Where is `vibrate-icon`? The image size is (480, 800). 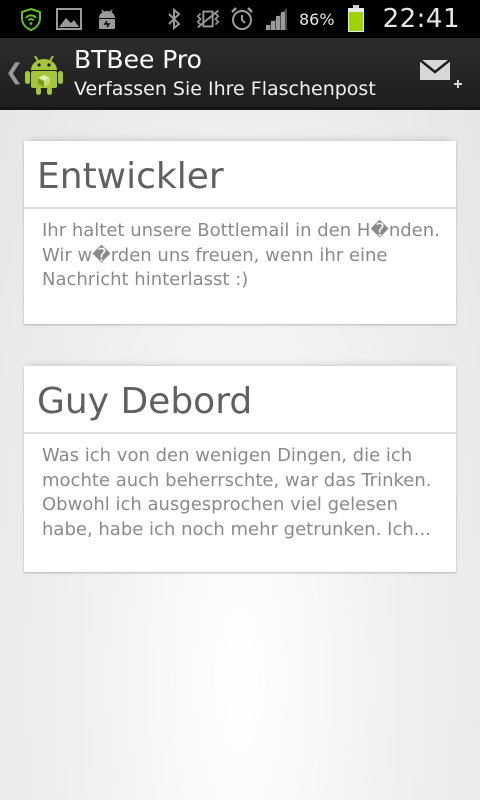
vibrate-icon is located at coordinates (208, 19).